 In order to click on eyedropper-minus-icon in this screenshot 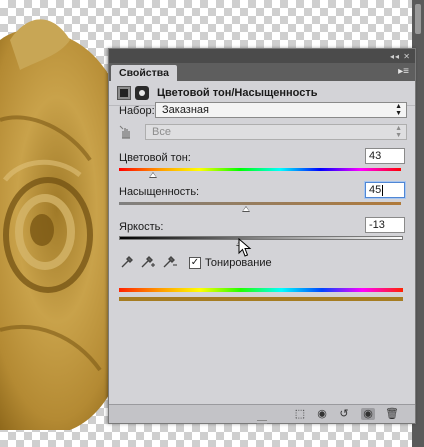, I will do `click(170, 262)`.